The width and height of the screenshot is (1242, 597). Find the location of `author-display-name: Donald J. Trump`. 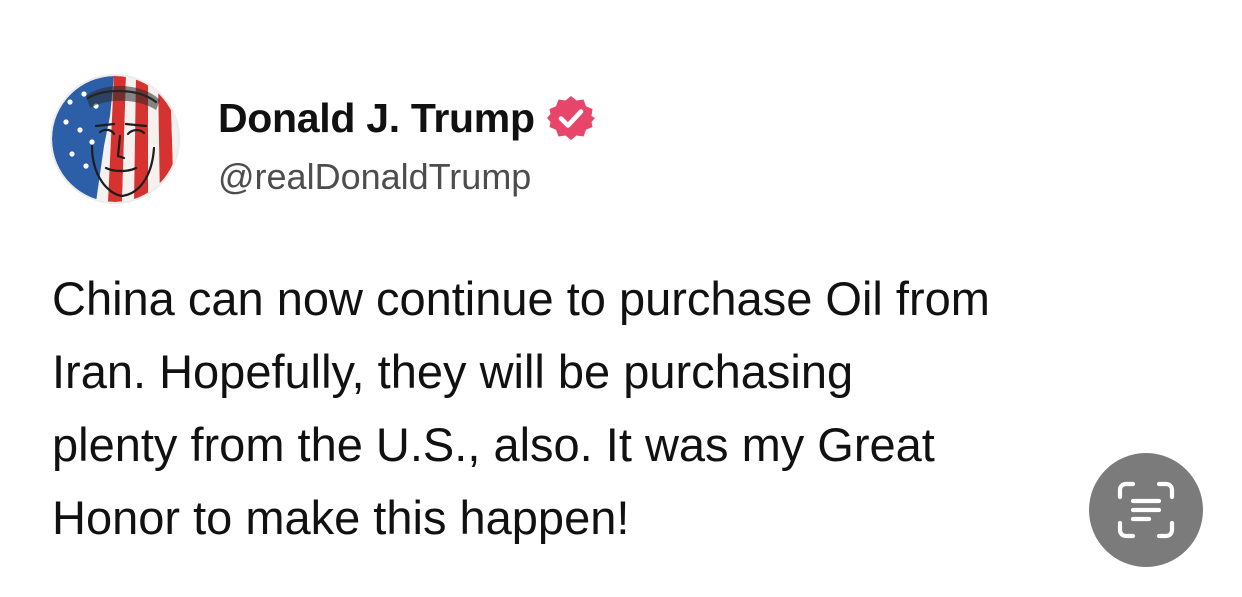

author-display-name: Donald J. Trump is located at coordinates (376, 118).